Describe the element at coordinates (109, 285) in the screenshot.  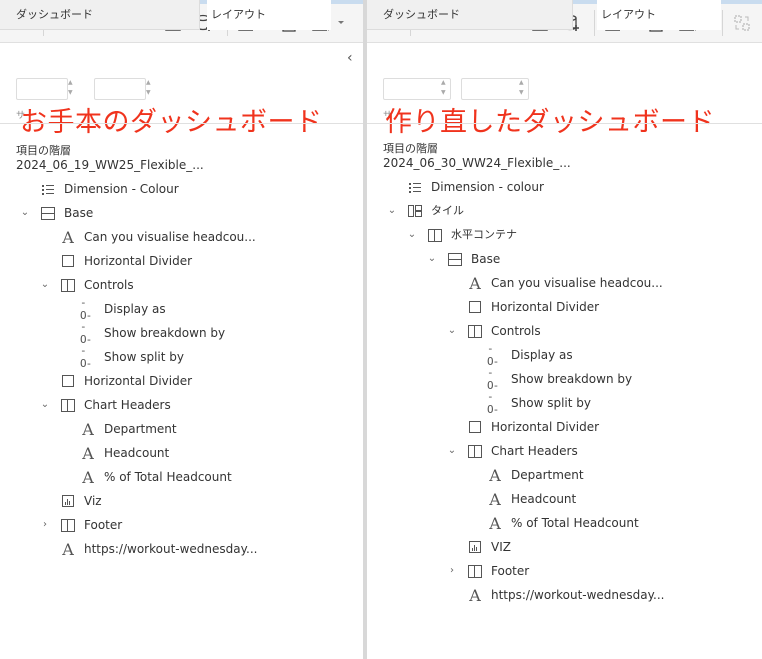
I see `tree-item-label: Controls` at that location.